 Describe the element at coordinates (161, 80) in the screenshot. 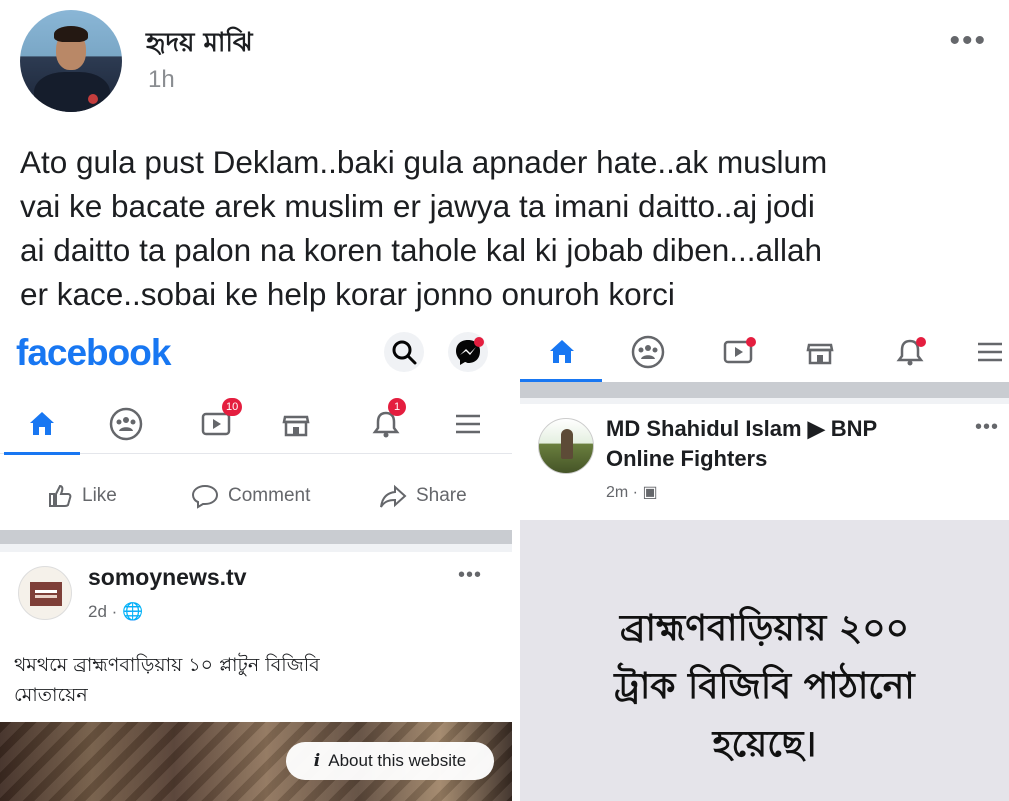

I see `post-timestamp: 1h` at that location.